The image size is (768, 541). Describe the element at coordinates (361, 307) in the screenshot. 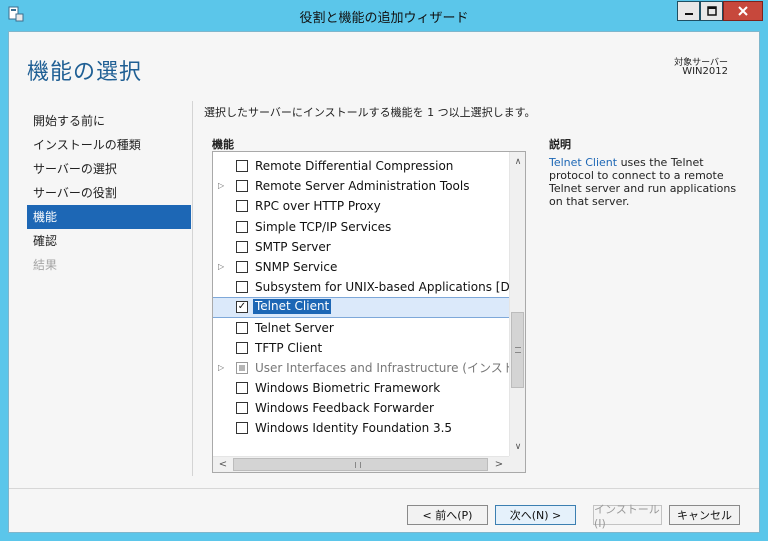

I see `feature-row: ✓ Telnet Client` at that location.